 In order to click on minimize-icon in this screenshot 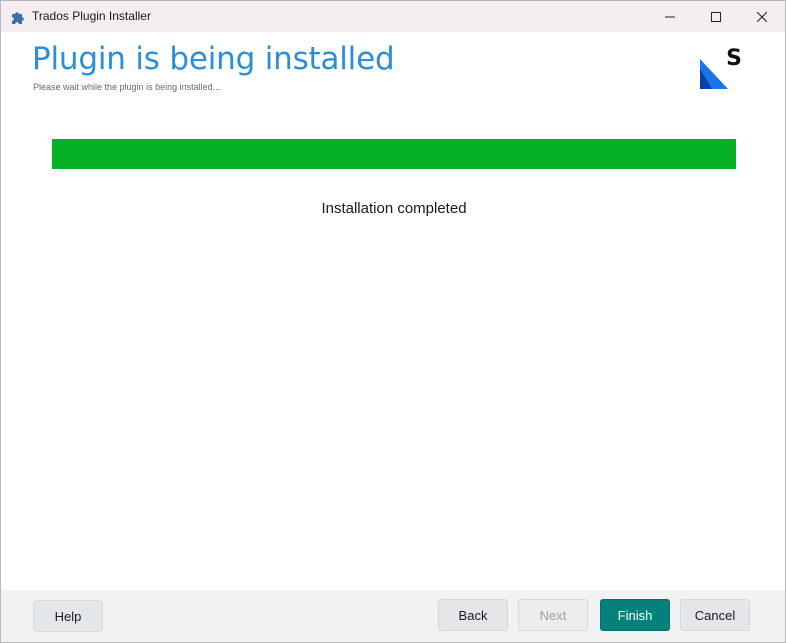, I will do `click(670, 16)`.